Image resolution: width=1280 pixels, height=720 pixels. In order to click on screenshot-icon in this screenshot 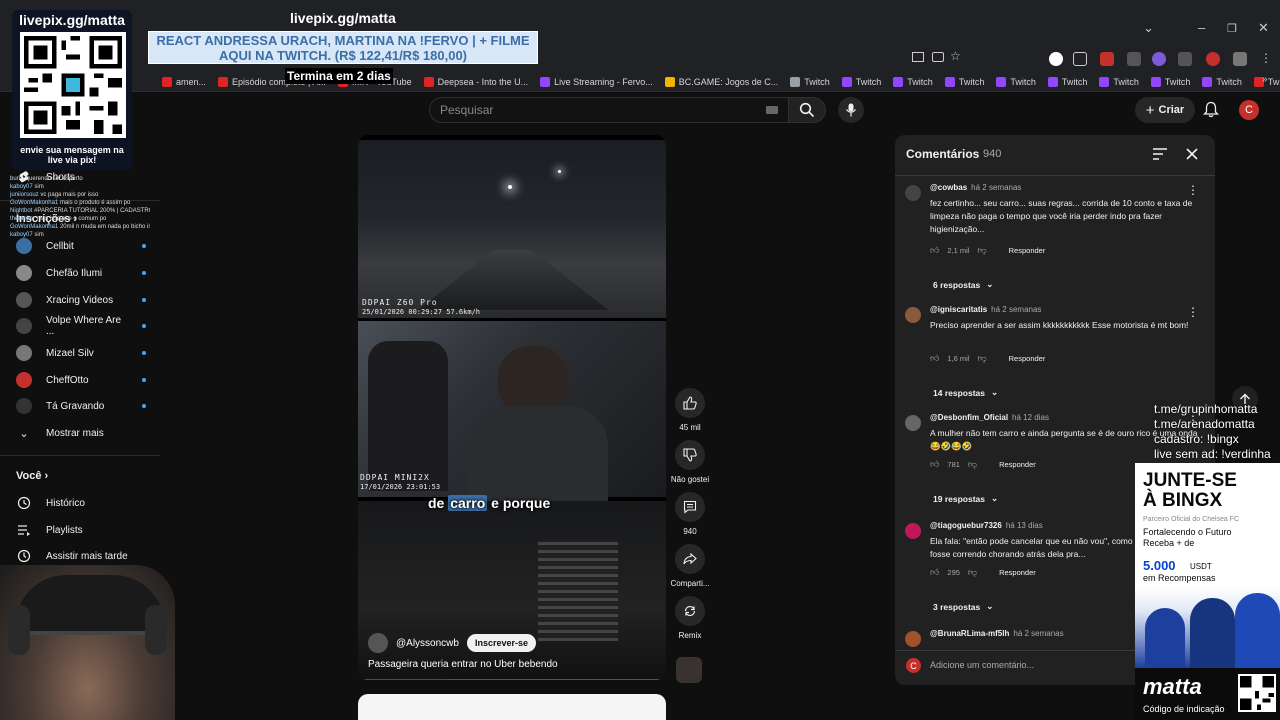, I will do `click(918, 57)`.